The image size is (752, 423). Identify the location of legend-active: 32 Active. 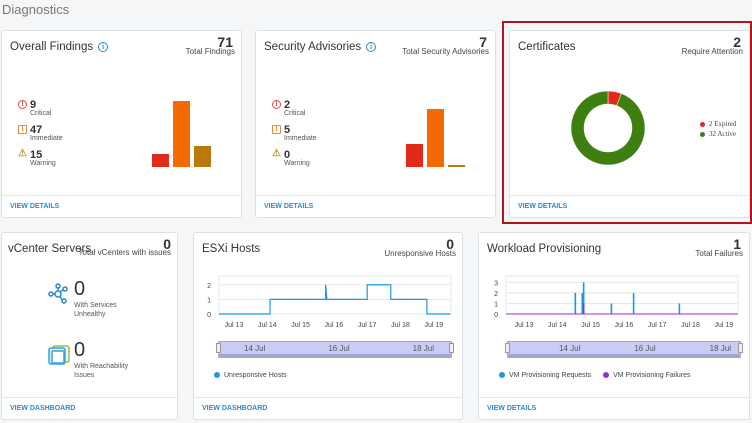
(718, 134).